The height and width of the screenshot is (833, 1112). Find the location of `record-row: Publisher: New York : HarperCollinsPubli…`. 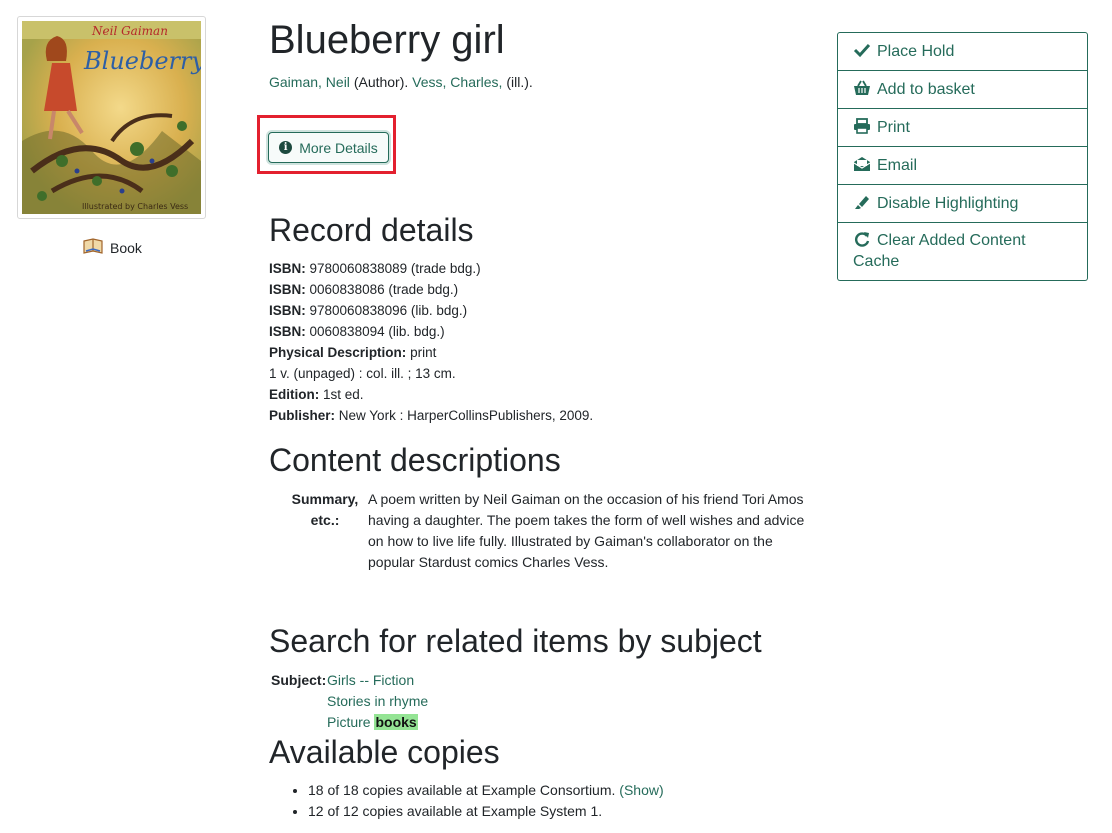

record-row: Publisher: New York : HarperCollinsPubli… is located at coordinates (431, 415).